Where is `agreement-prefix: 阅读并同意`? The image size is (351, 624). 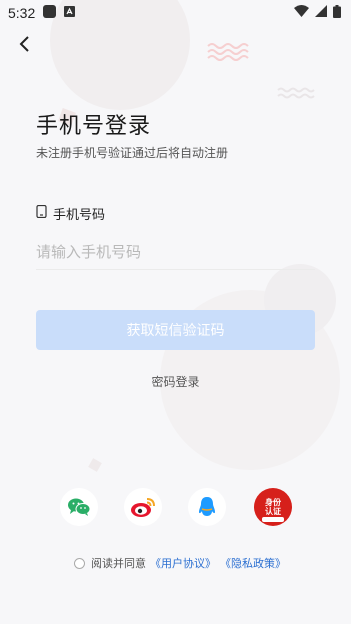 agreement-prefix: 阅读并同意 is located at coordinates (118, 563).